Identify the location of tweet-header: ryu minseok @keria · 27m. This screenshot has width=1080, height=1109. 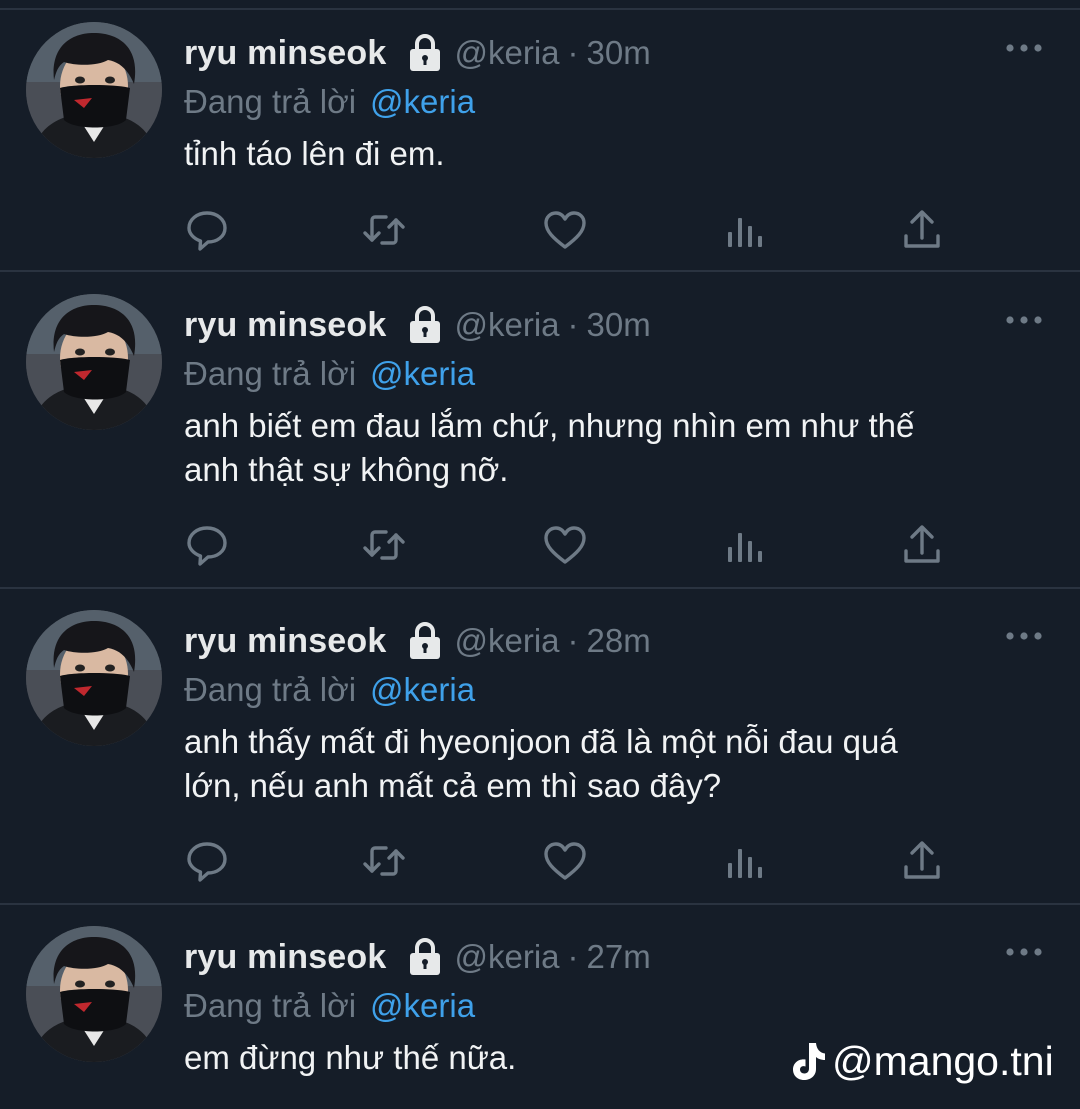
(417, 957).